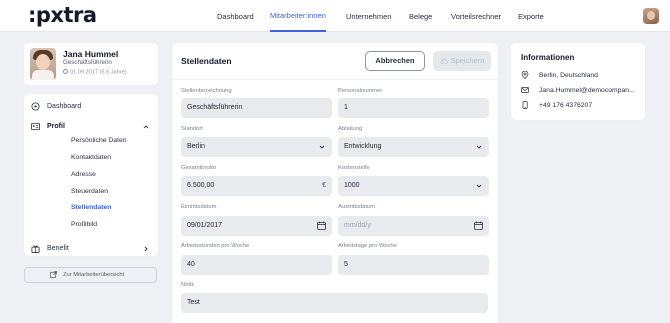 This screenshot has height=323, width=670. What do you see at coordinates (206, 61) in the screenshot?
I see `form-title: Stellendaten` at bounding box center [206, 61].